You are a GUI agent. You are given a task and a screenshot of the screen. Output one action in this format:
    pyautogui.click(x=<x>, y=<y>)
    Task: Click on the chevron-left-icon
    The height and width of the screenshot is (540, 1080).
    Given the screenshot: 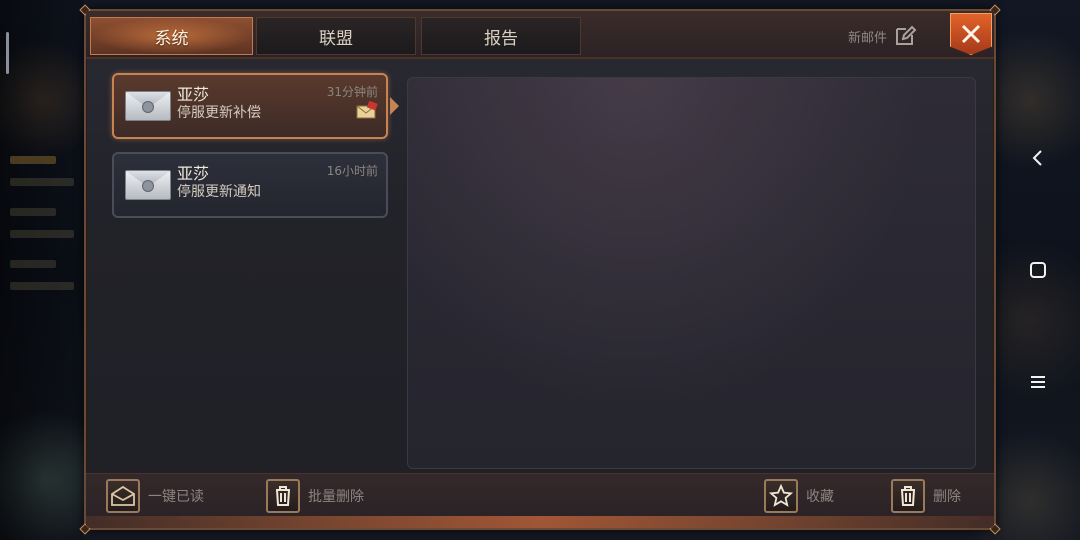 What is the action you would take?
    pyautogui.click(x=1037, y=158)
    